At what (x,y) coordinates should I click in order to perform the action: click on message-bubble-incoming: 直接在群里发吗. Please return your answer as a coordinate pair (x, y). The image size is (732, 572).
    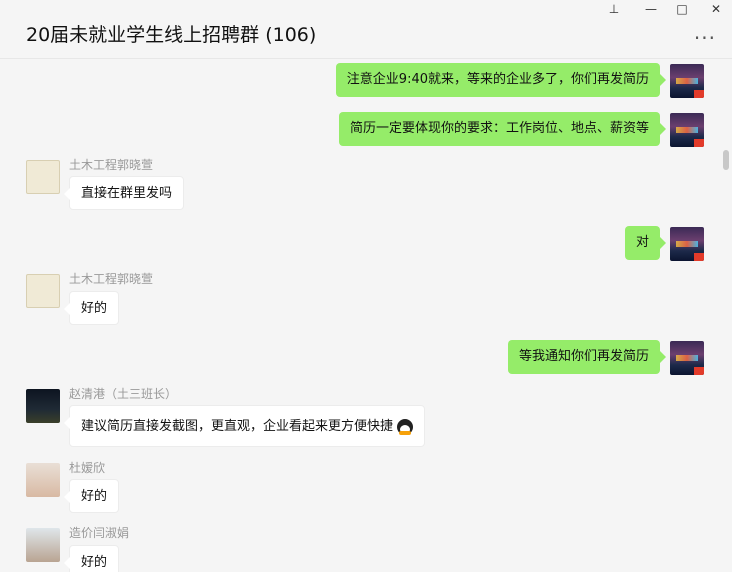
    Looking at the image, I should click on (124, 193).